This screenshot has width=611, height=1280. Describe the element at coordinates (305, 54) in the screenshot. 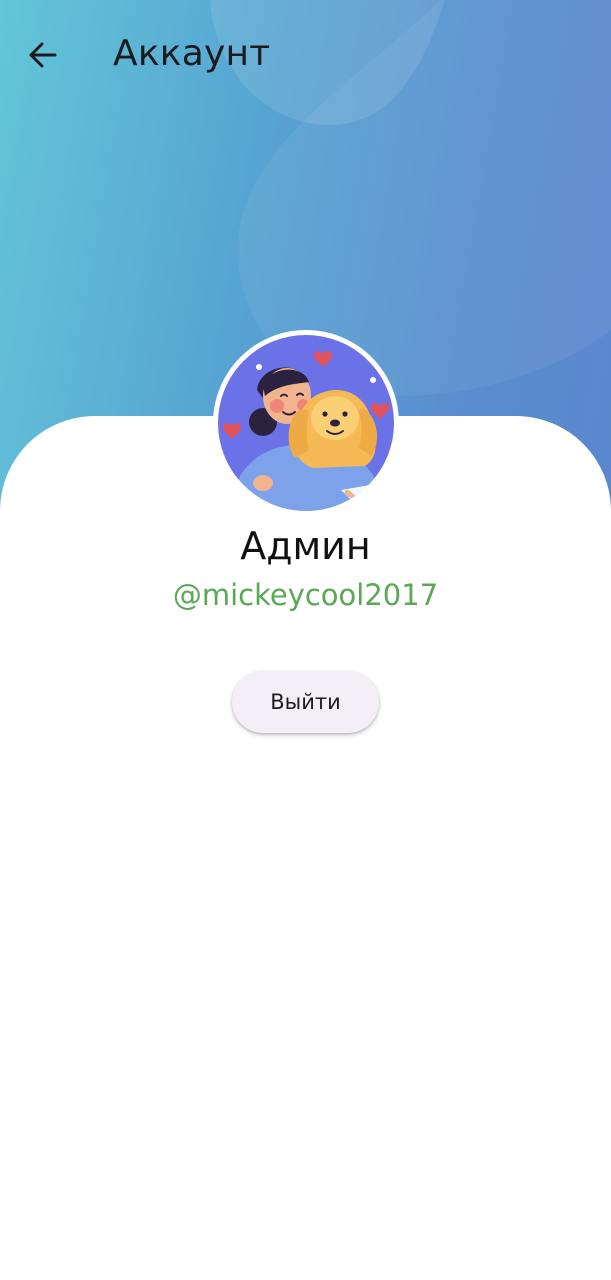

I see `app-bar: Аккаунт` at that location.